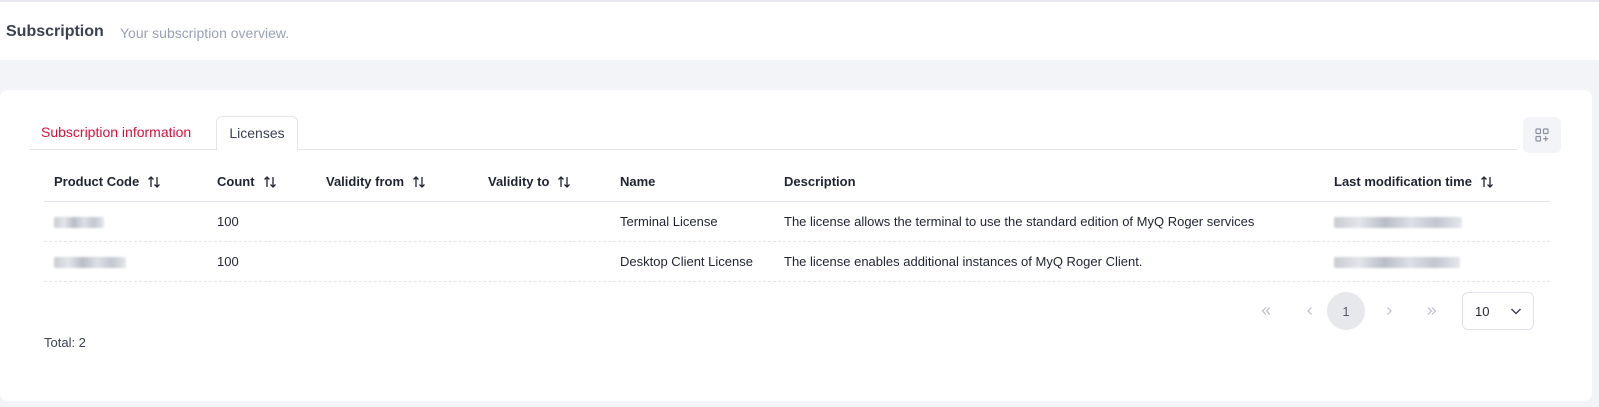 The height and width of the screenshot is (407, 1599). I want to click on next-page-button, so click(1389, 311).